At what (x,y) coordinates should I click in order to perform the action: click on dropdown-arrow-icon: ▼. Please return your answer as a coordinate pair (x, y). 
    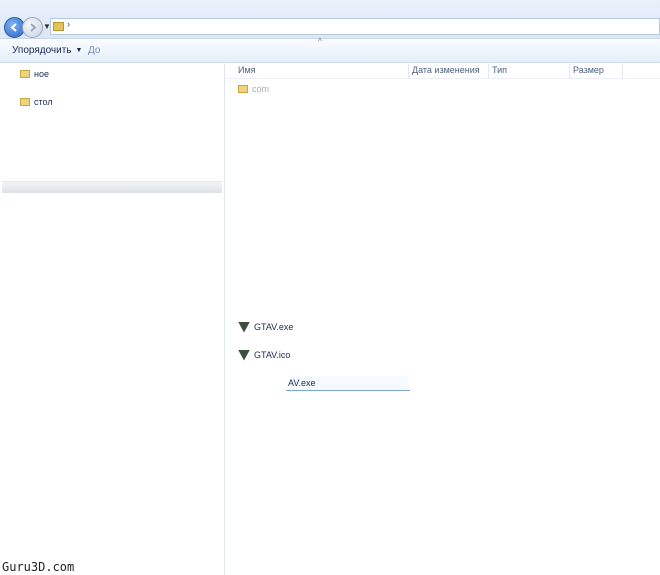
    Looking at the image, I should click on (79, 50).